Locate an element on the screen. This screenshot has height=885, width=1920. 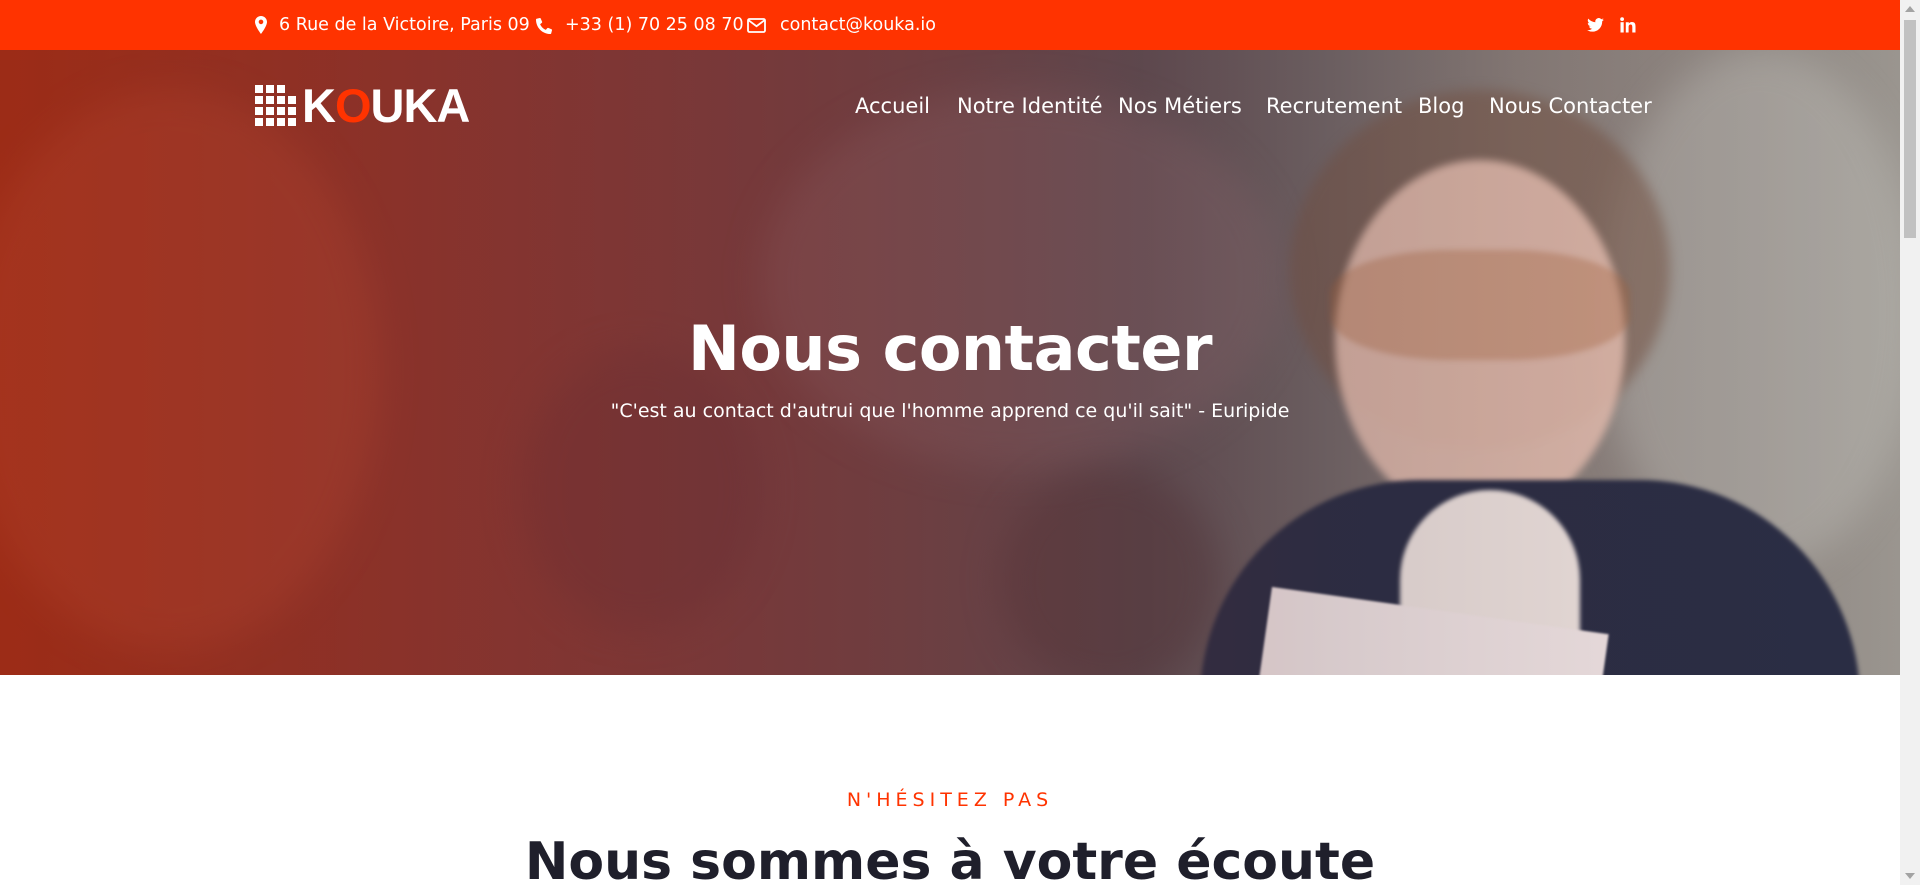
scroll-down-arrow-icon is located at coordinates (1910, 876).